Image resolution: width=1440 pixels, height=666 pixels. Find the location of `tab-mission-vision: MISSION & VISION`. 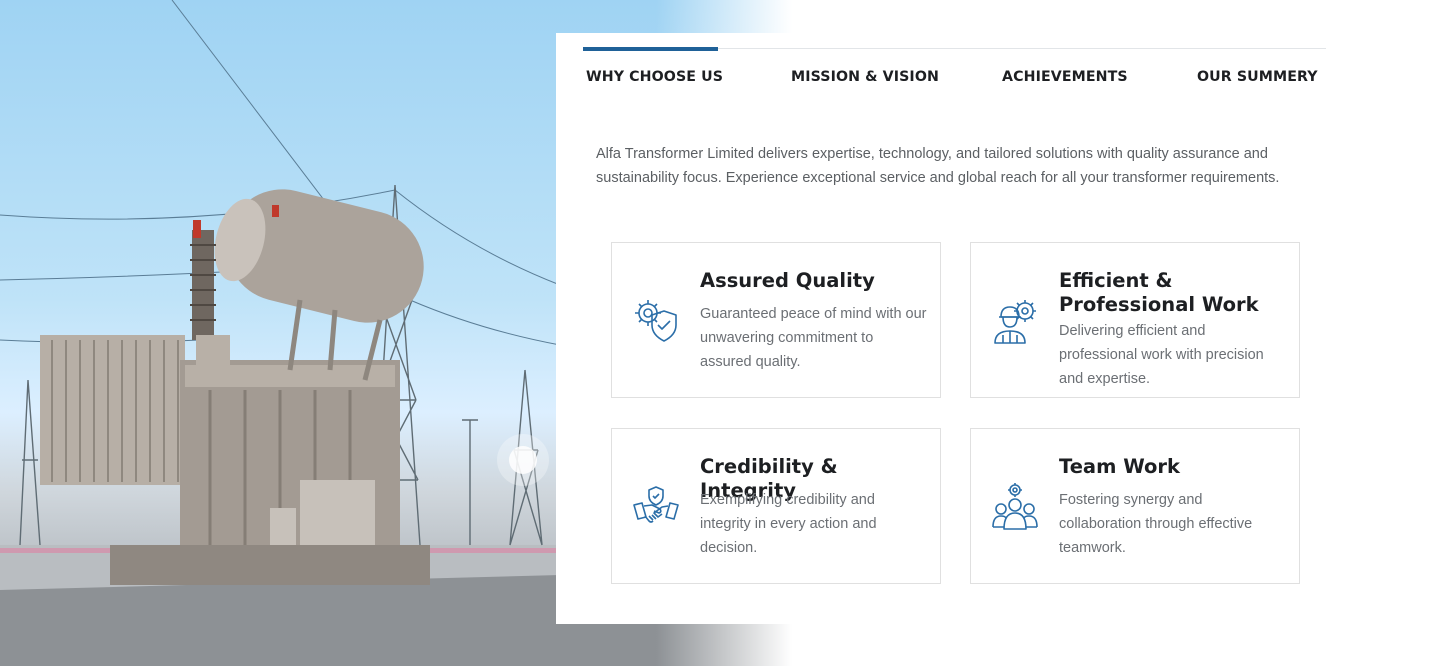

tab-mission-vision: MISSION & VISION is located at coordinates (865, 72).